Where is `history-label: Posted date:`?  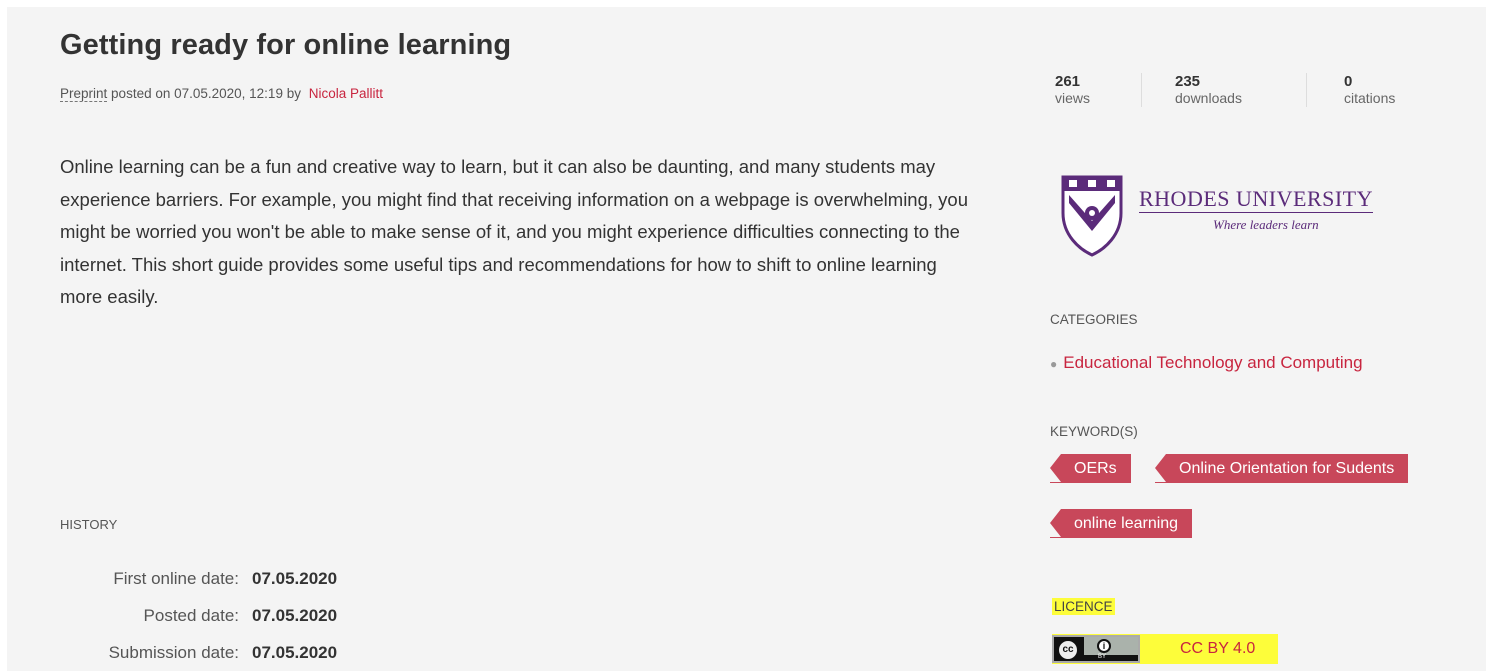 history-label: Posted date: is located at coordinates (191, 615).